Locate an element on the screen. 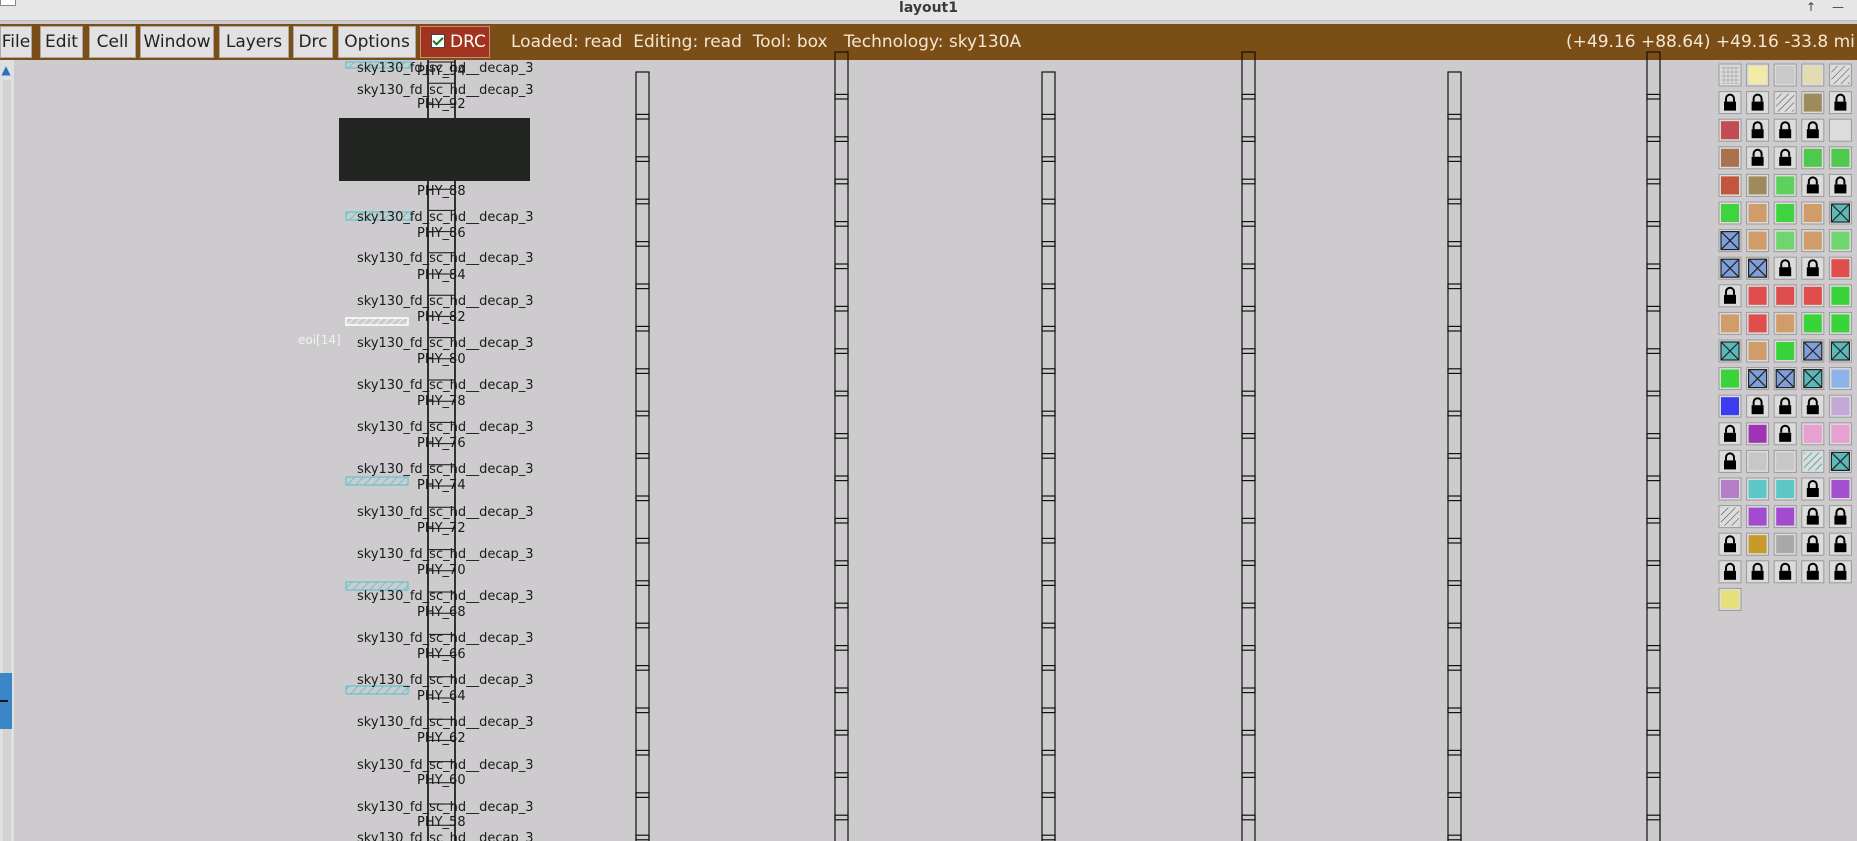 This screenshot has width=1857, height=841. layer-palette is located at coordinates (1786, 450).